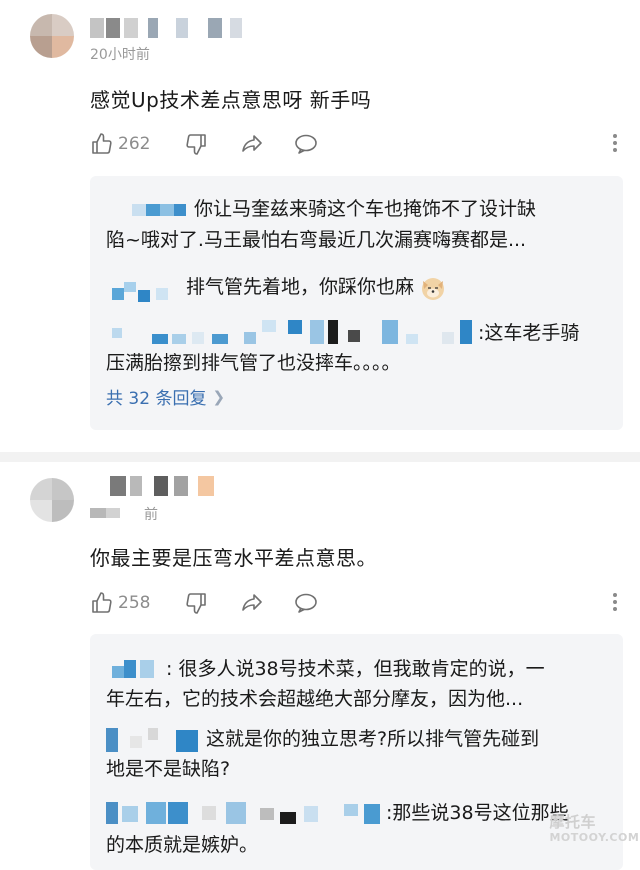 This screenshot has width=640, height=870. Describe the element at coordinates (529, 333) in the screenshot. I see `reply-text: :这车老手骑` at that location.